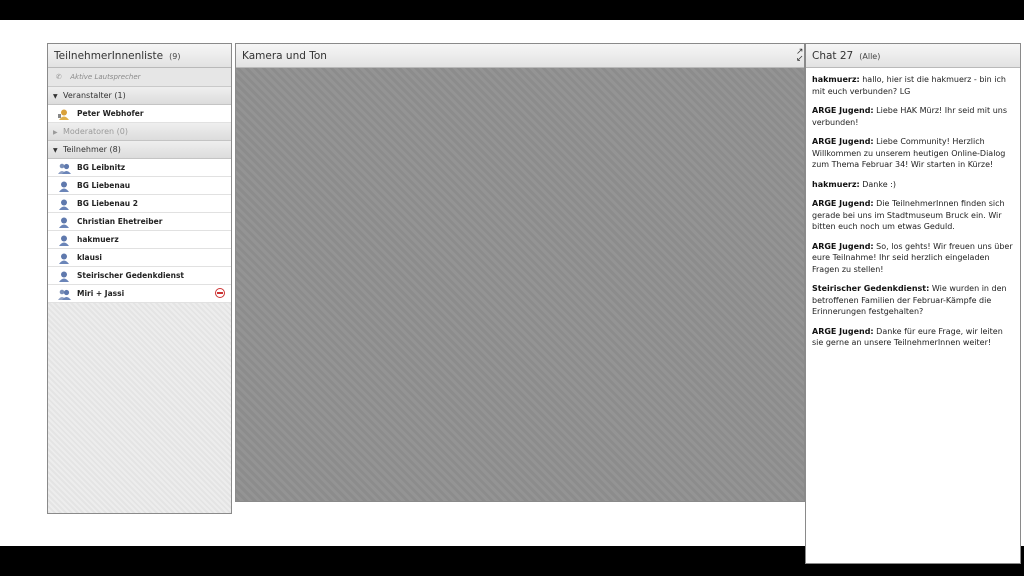  I want to click on phone-icon: ✆, so click(59, 77).